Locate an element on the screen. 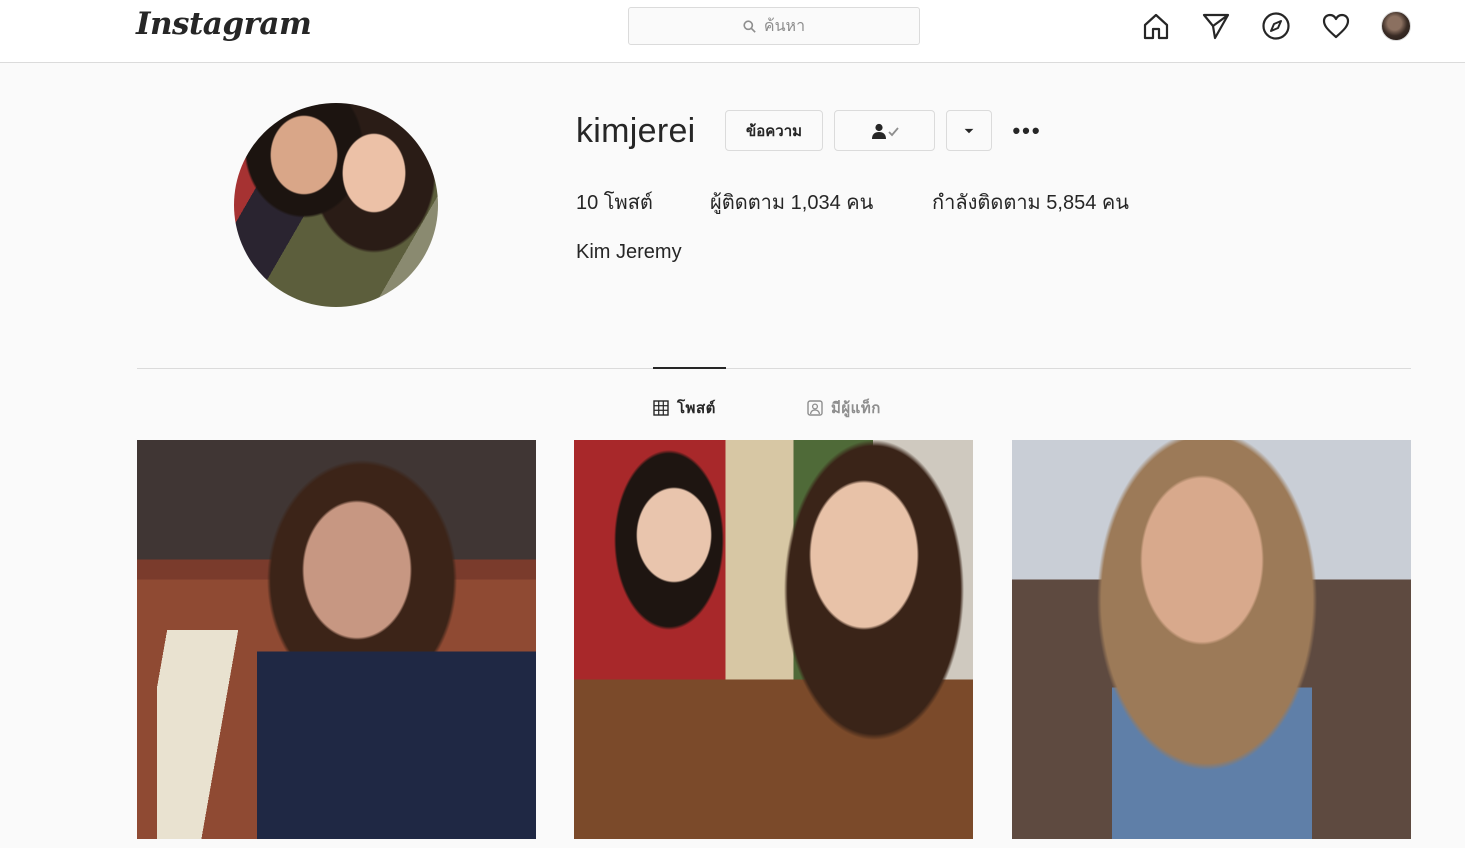  top-nav: Instagram ค้นหา is located at coordinates (732, 31).